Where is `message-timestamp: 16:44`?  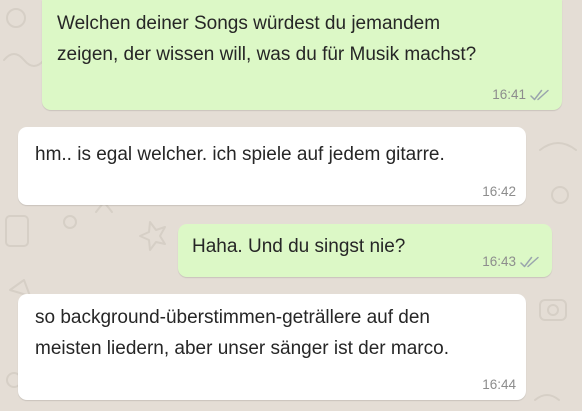 message-timestamp: 16:44 is located at coordinates (499, 384).